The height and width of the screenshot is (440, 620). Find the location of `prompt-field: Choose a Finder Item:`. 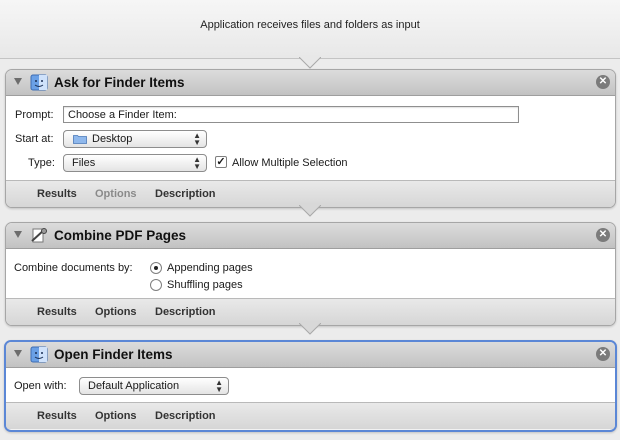

prompt-field: Choose a Finder Item: is located at coordinates (291, 114).